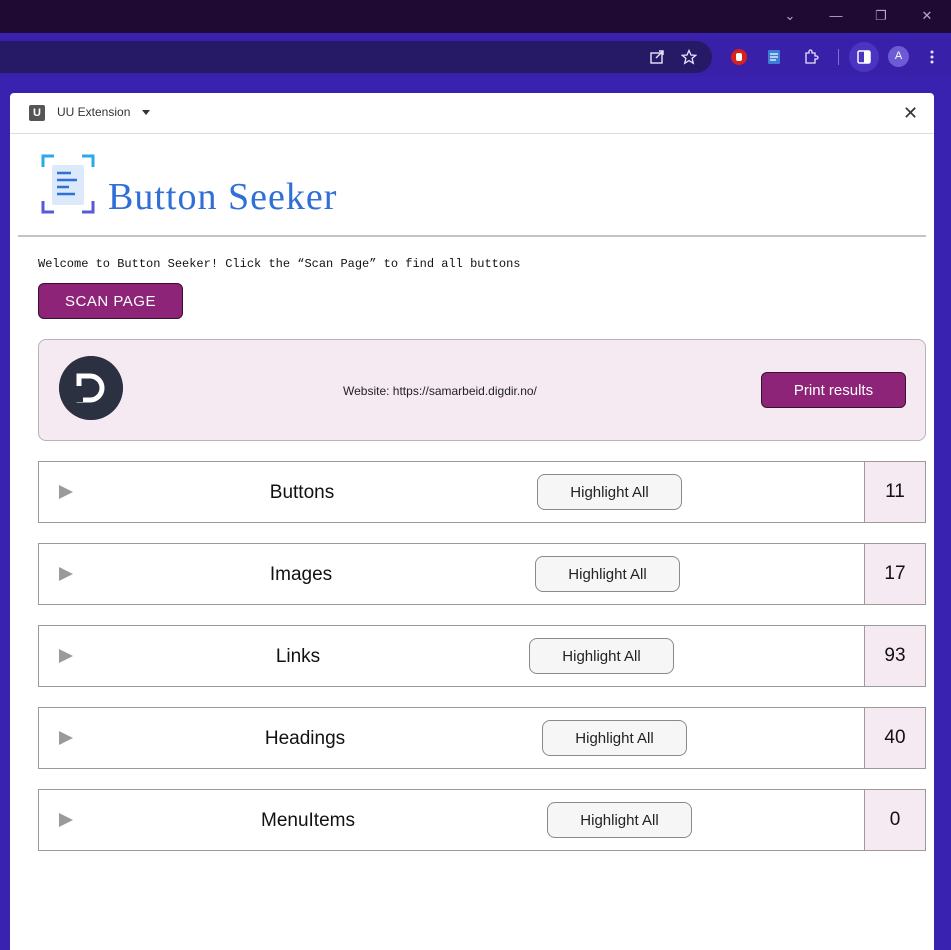 The image size is (951, 950). Describe the element at coordinates (836, 16) in the screenshot. I see `minimize-icon: —` at that location.